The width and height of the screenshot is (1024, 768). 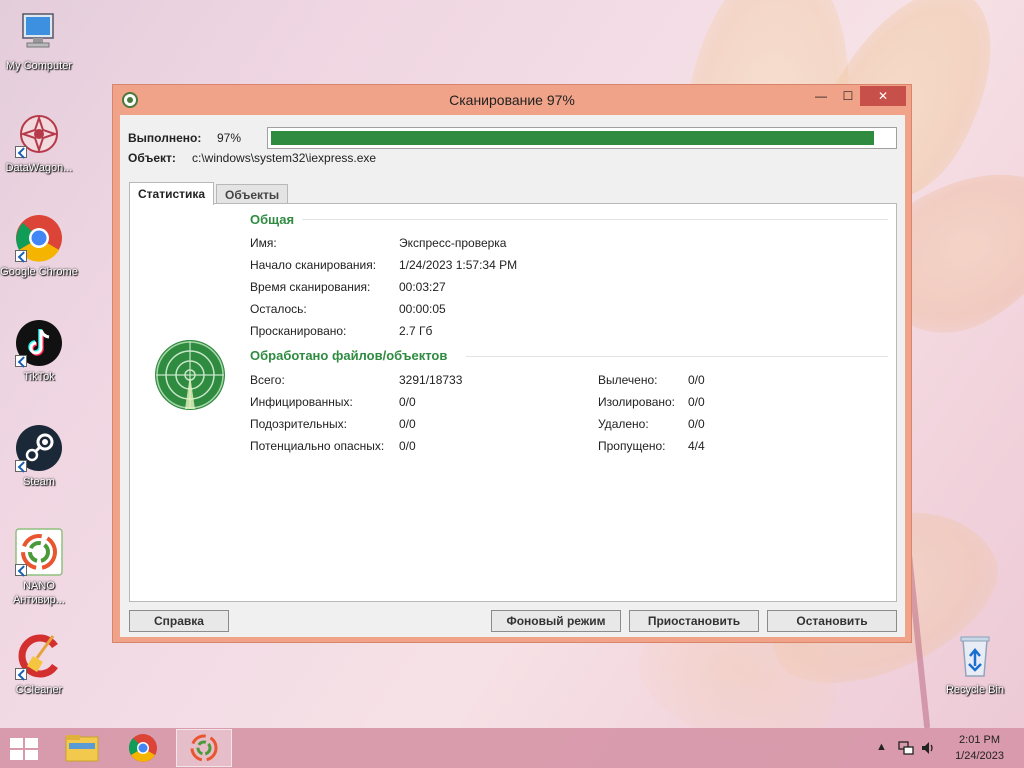 I want to click on infected-label: Инфицированных:, so click(x=301, y=402).